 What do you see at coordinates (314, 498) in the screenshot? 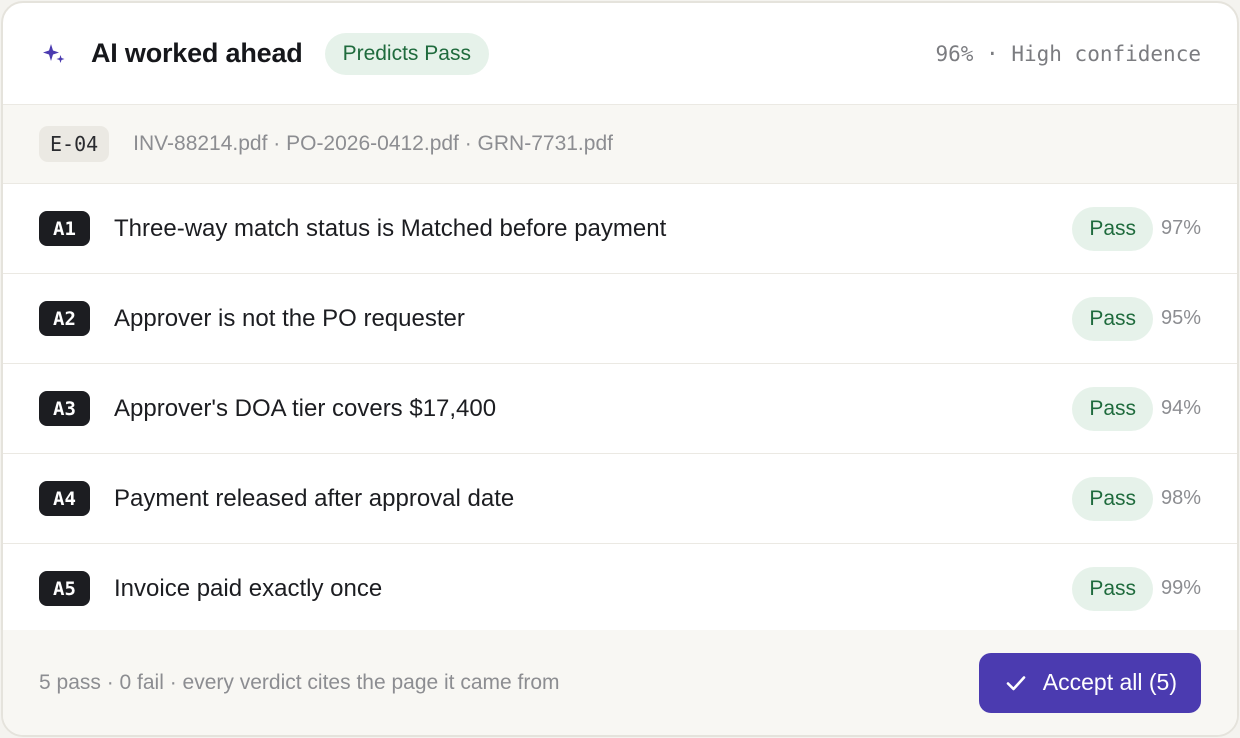
I see `check-description: Payment released after approval date` at bounding box center [314, 498].